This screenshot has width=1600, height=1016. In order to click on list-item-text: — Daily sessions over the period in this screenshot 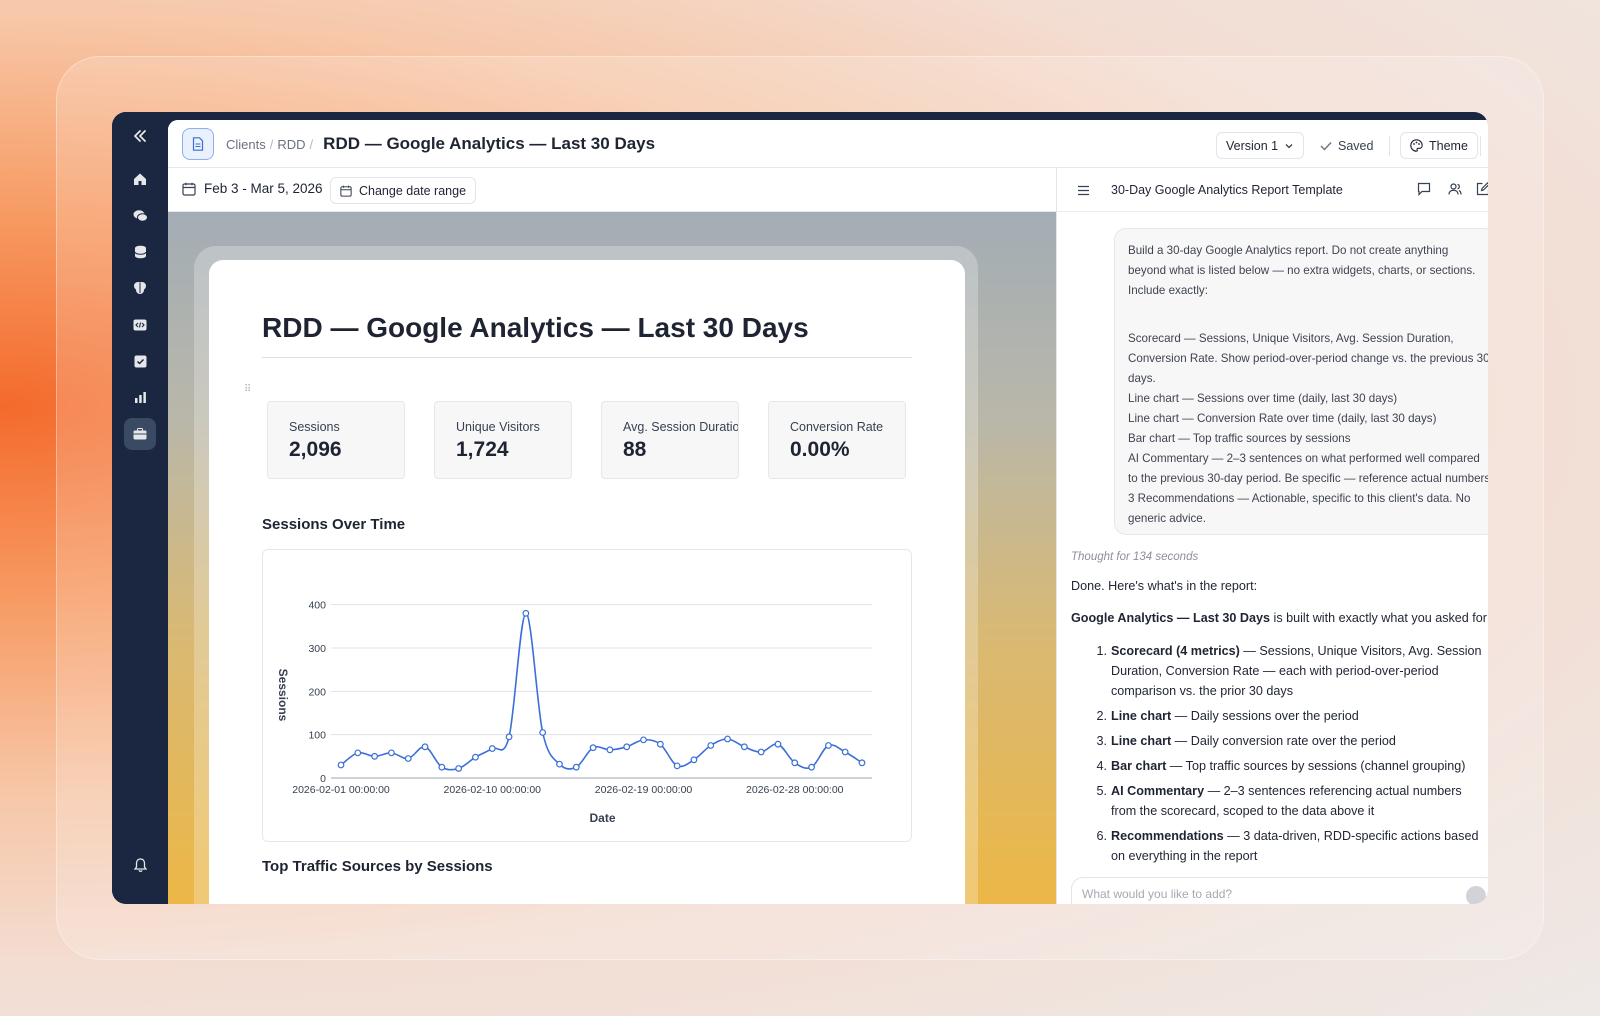, I will do `click(1265, 716)`.